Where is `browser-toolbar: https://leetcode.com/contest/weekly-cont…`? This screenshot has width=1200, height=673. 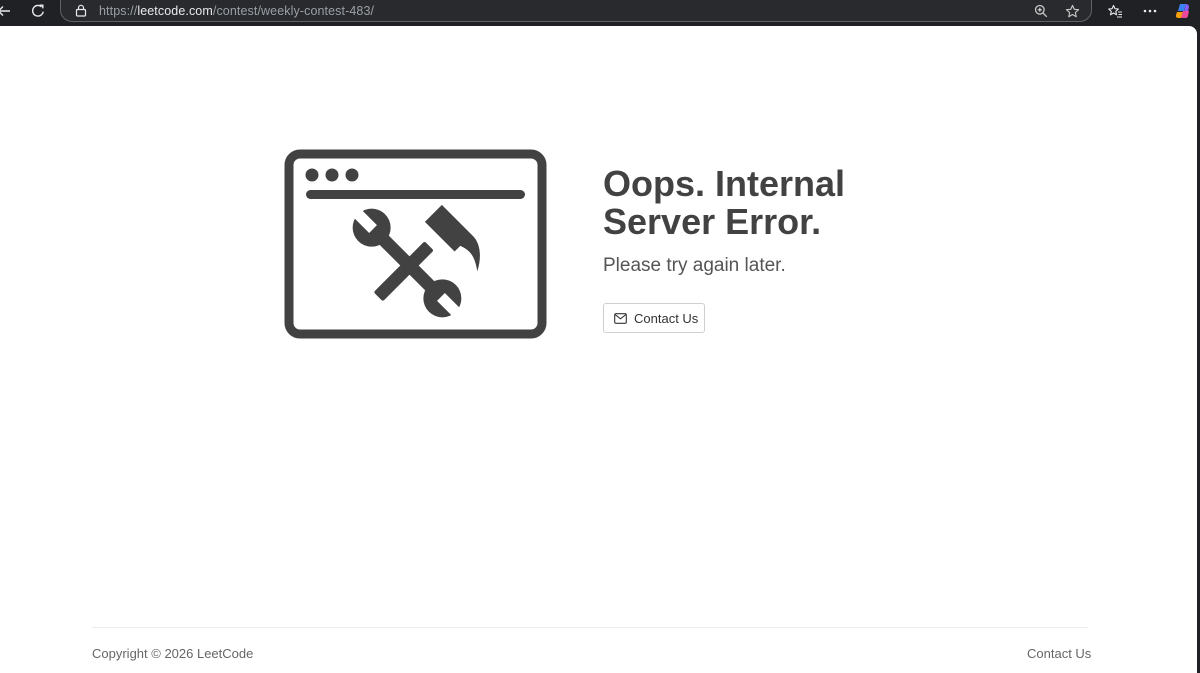
browser-toolbar: https://leetcode.com/contest/weekly-cont… is located at coordinates (600, 13).